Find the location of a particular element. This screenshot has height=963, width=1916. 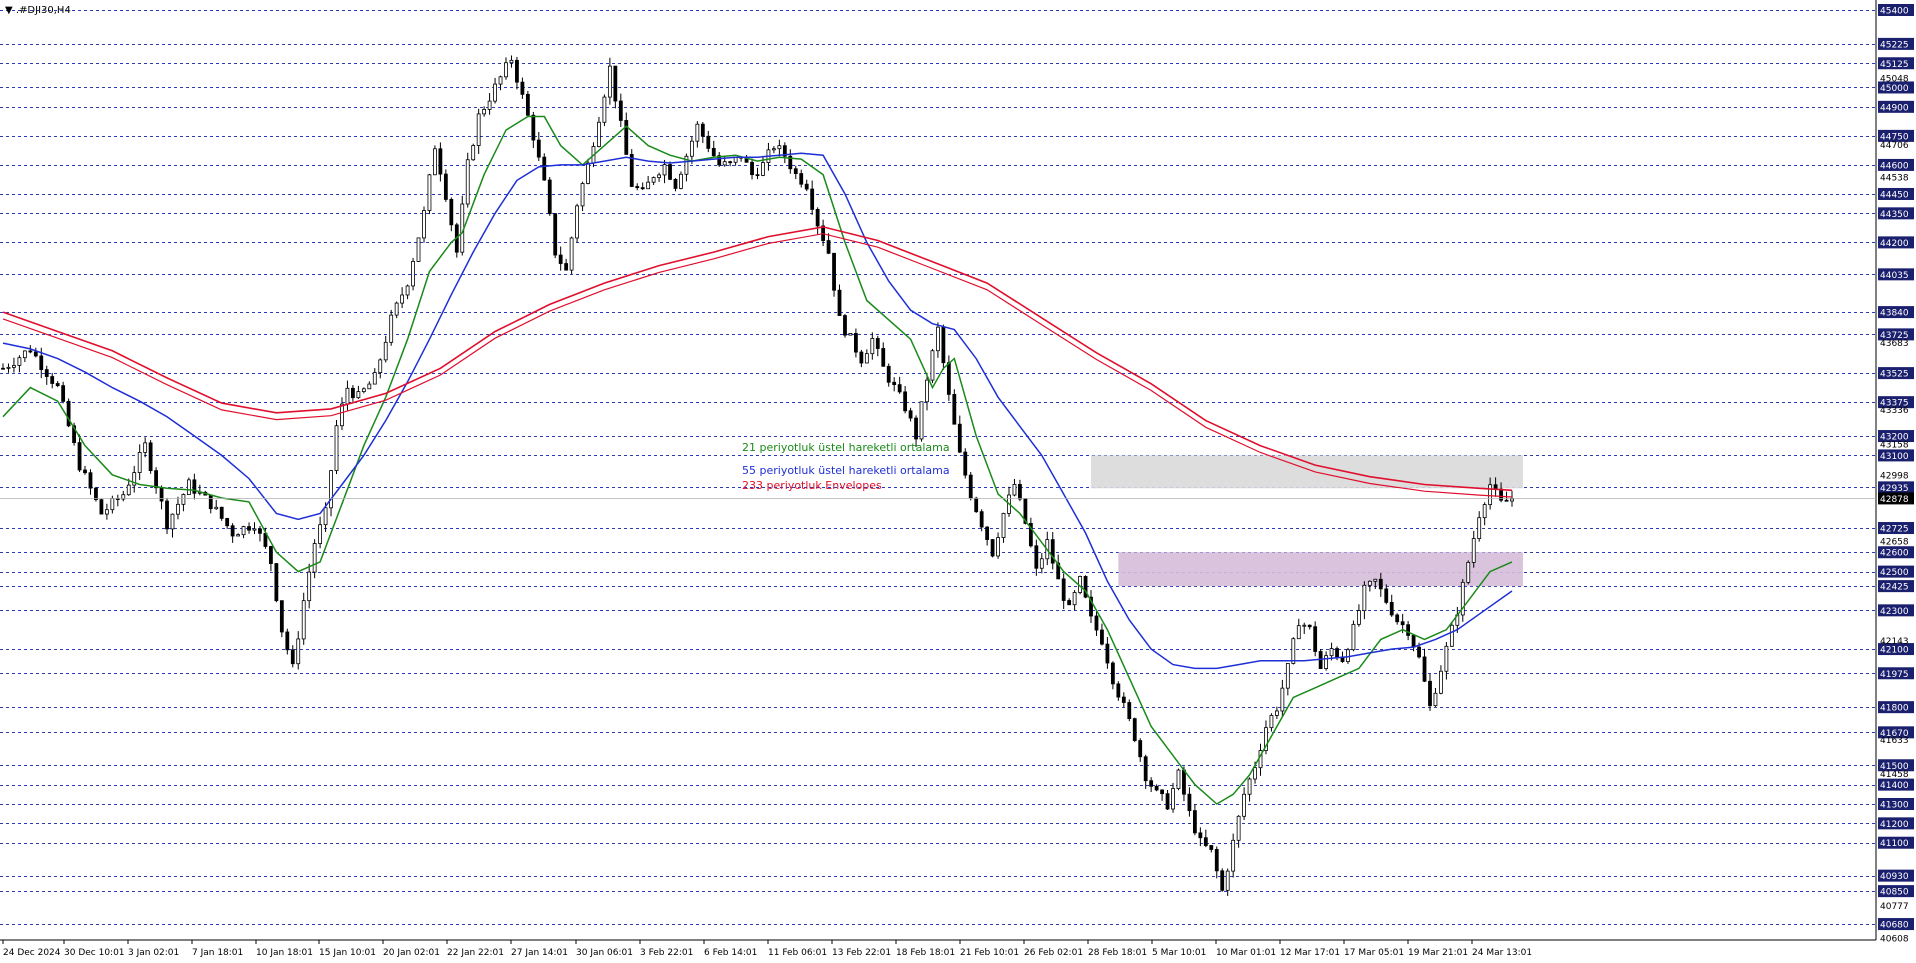

price-level-label: 42425 is located at coordinates (1894, 588).